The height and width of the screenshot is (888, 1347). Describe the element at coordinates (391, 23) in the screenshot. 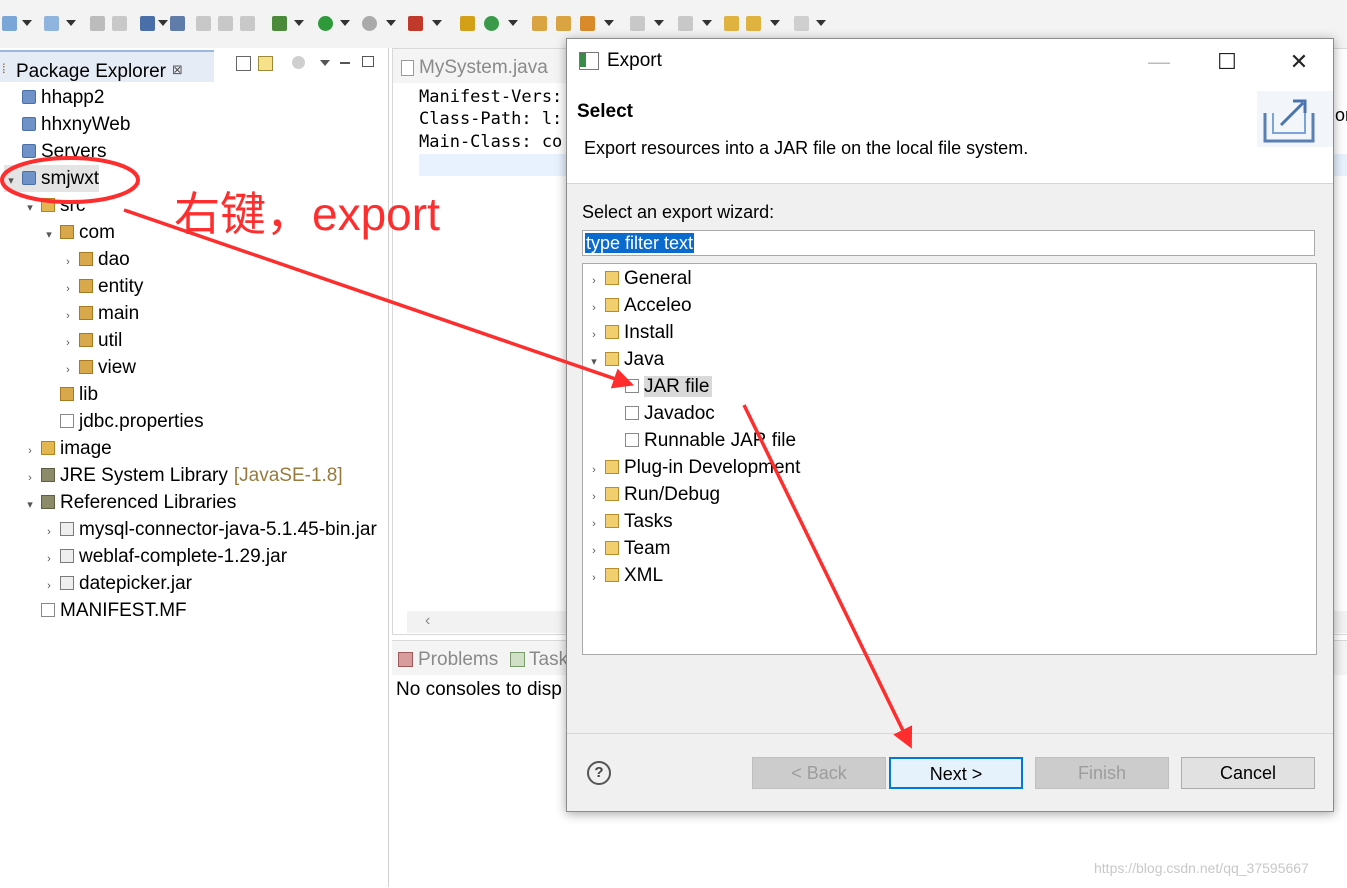

I see `coverage-dropdown-caret` at that location.